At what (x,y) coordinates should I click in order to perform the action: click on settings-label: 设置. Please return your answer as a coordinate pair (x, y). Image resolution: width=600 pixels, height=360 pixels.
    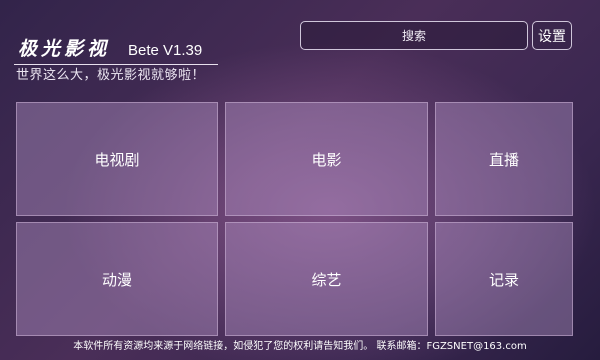
    Looking at the image, I should click on (552, 36).